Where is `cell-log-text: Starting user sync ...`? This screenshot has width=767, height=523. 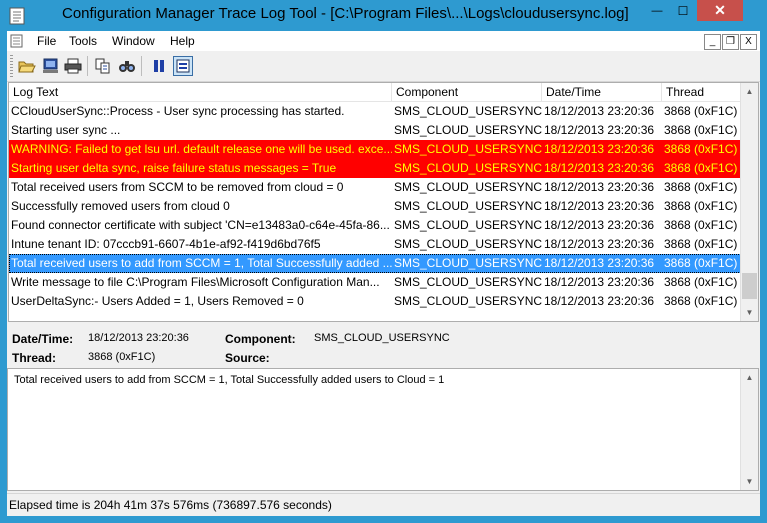 cell-log-text: Starting user sync ... is located at coordinates (66, 130).